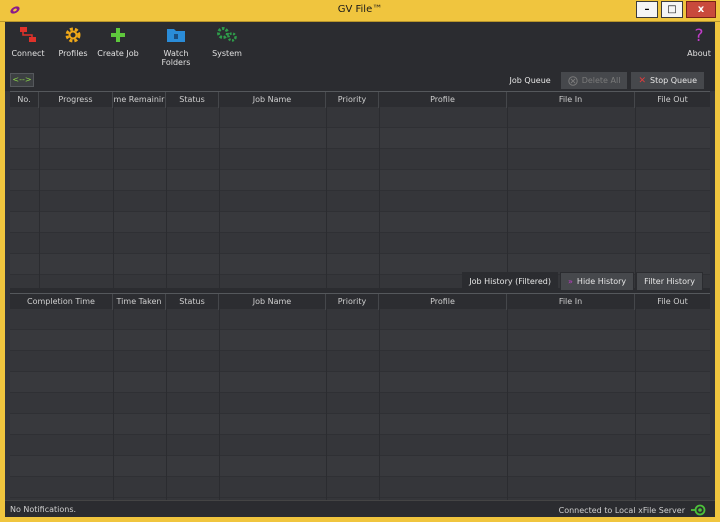  What do you see at coordinates (176, 46) in the screenshot?
I see `watch-folders-button: Watch Folders` at bounding box center [176, 46].